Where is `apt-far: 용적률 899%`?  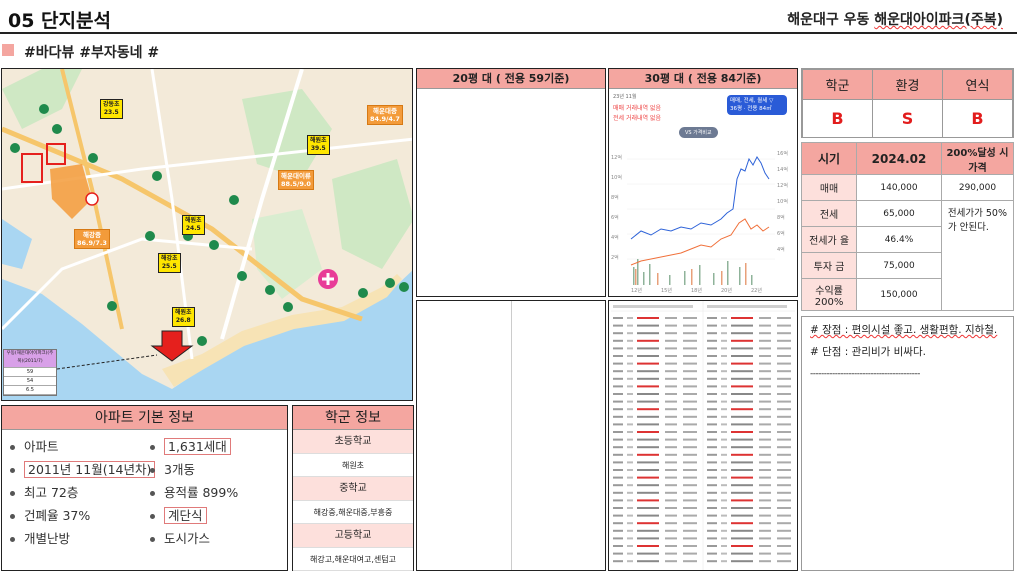 apt-far: 용적률 899% is located at coordinates (194, 491).